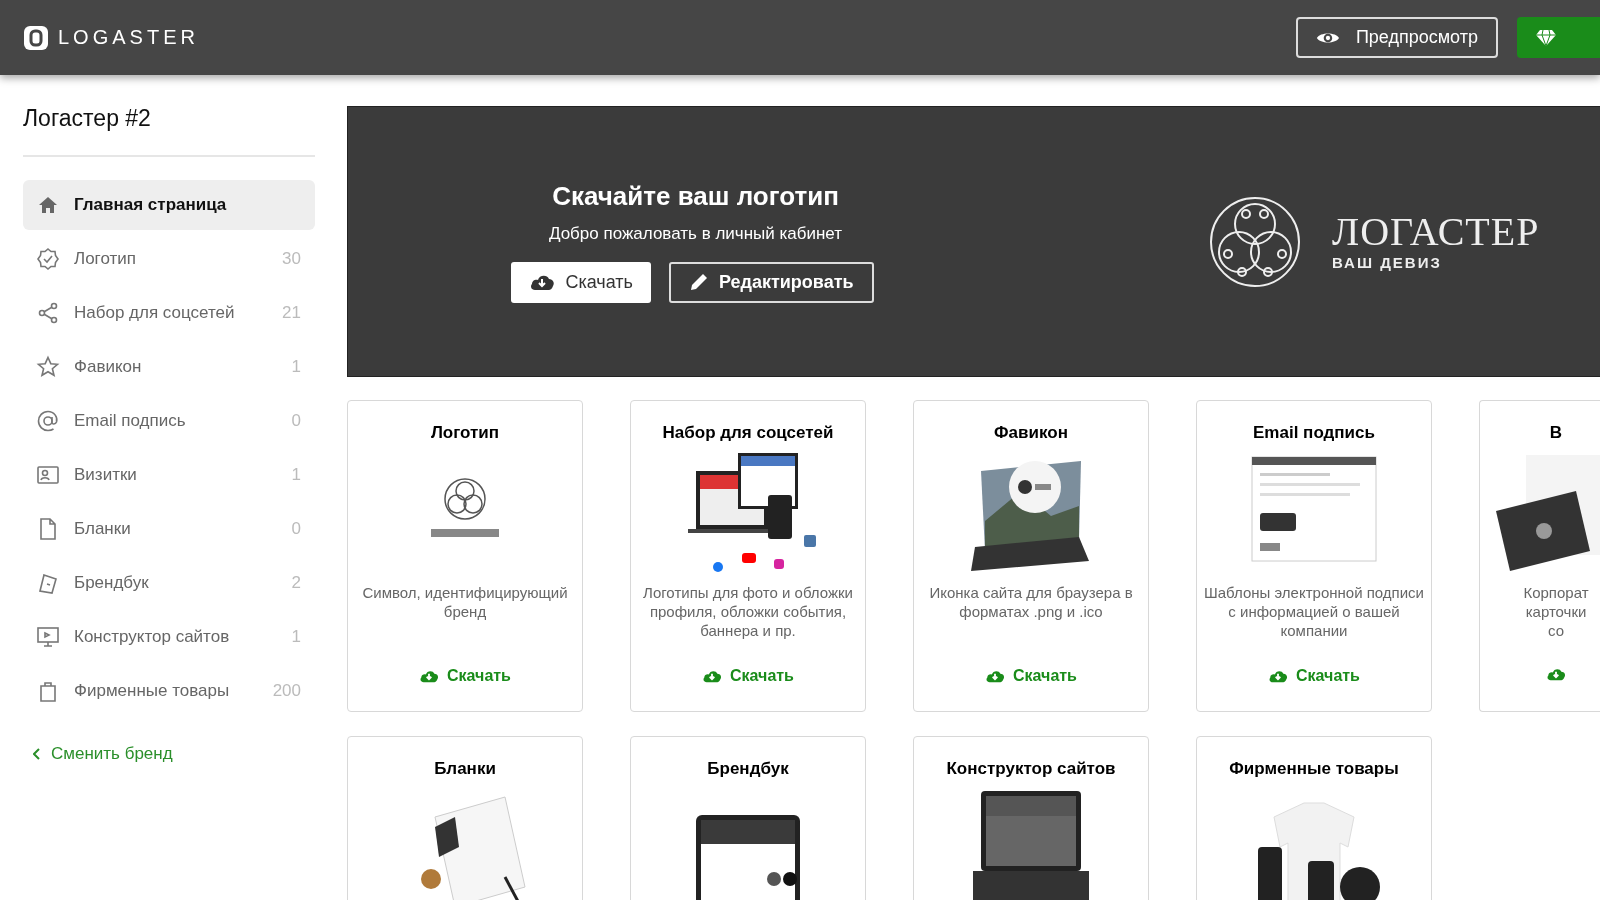 The width and height of the screenshot is (1600, 900). Describe the element at coordinates (1031, 769) in the screenshot. I see `card-title: Конструктор сайтов` at that location.